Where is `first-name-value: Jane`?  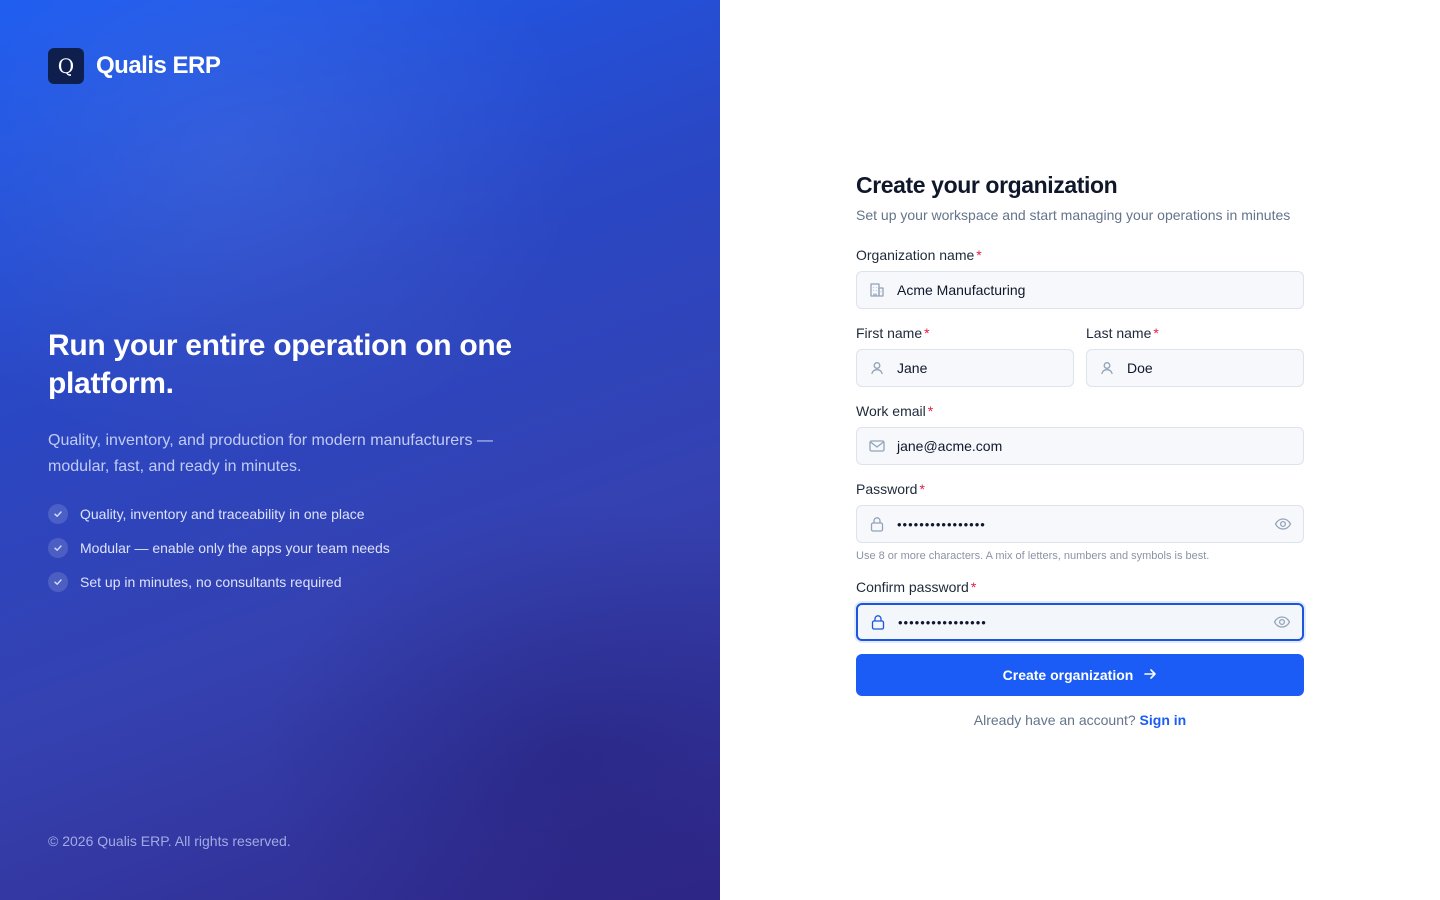 first-name-value: Jane is located at coordinates (912, 368).